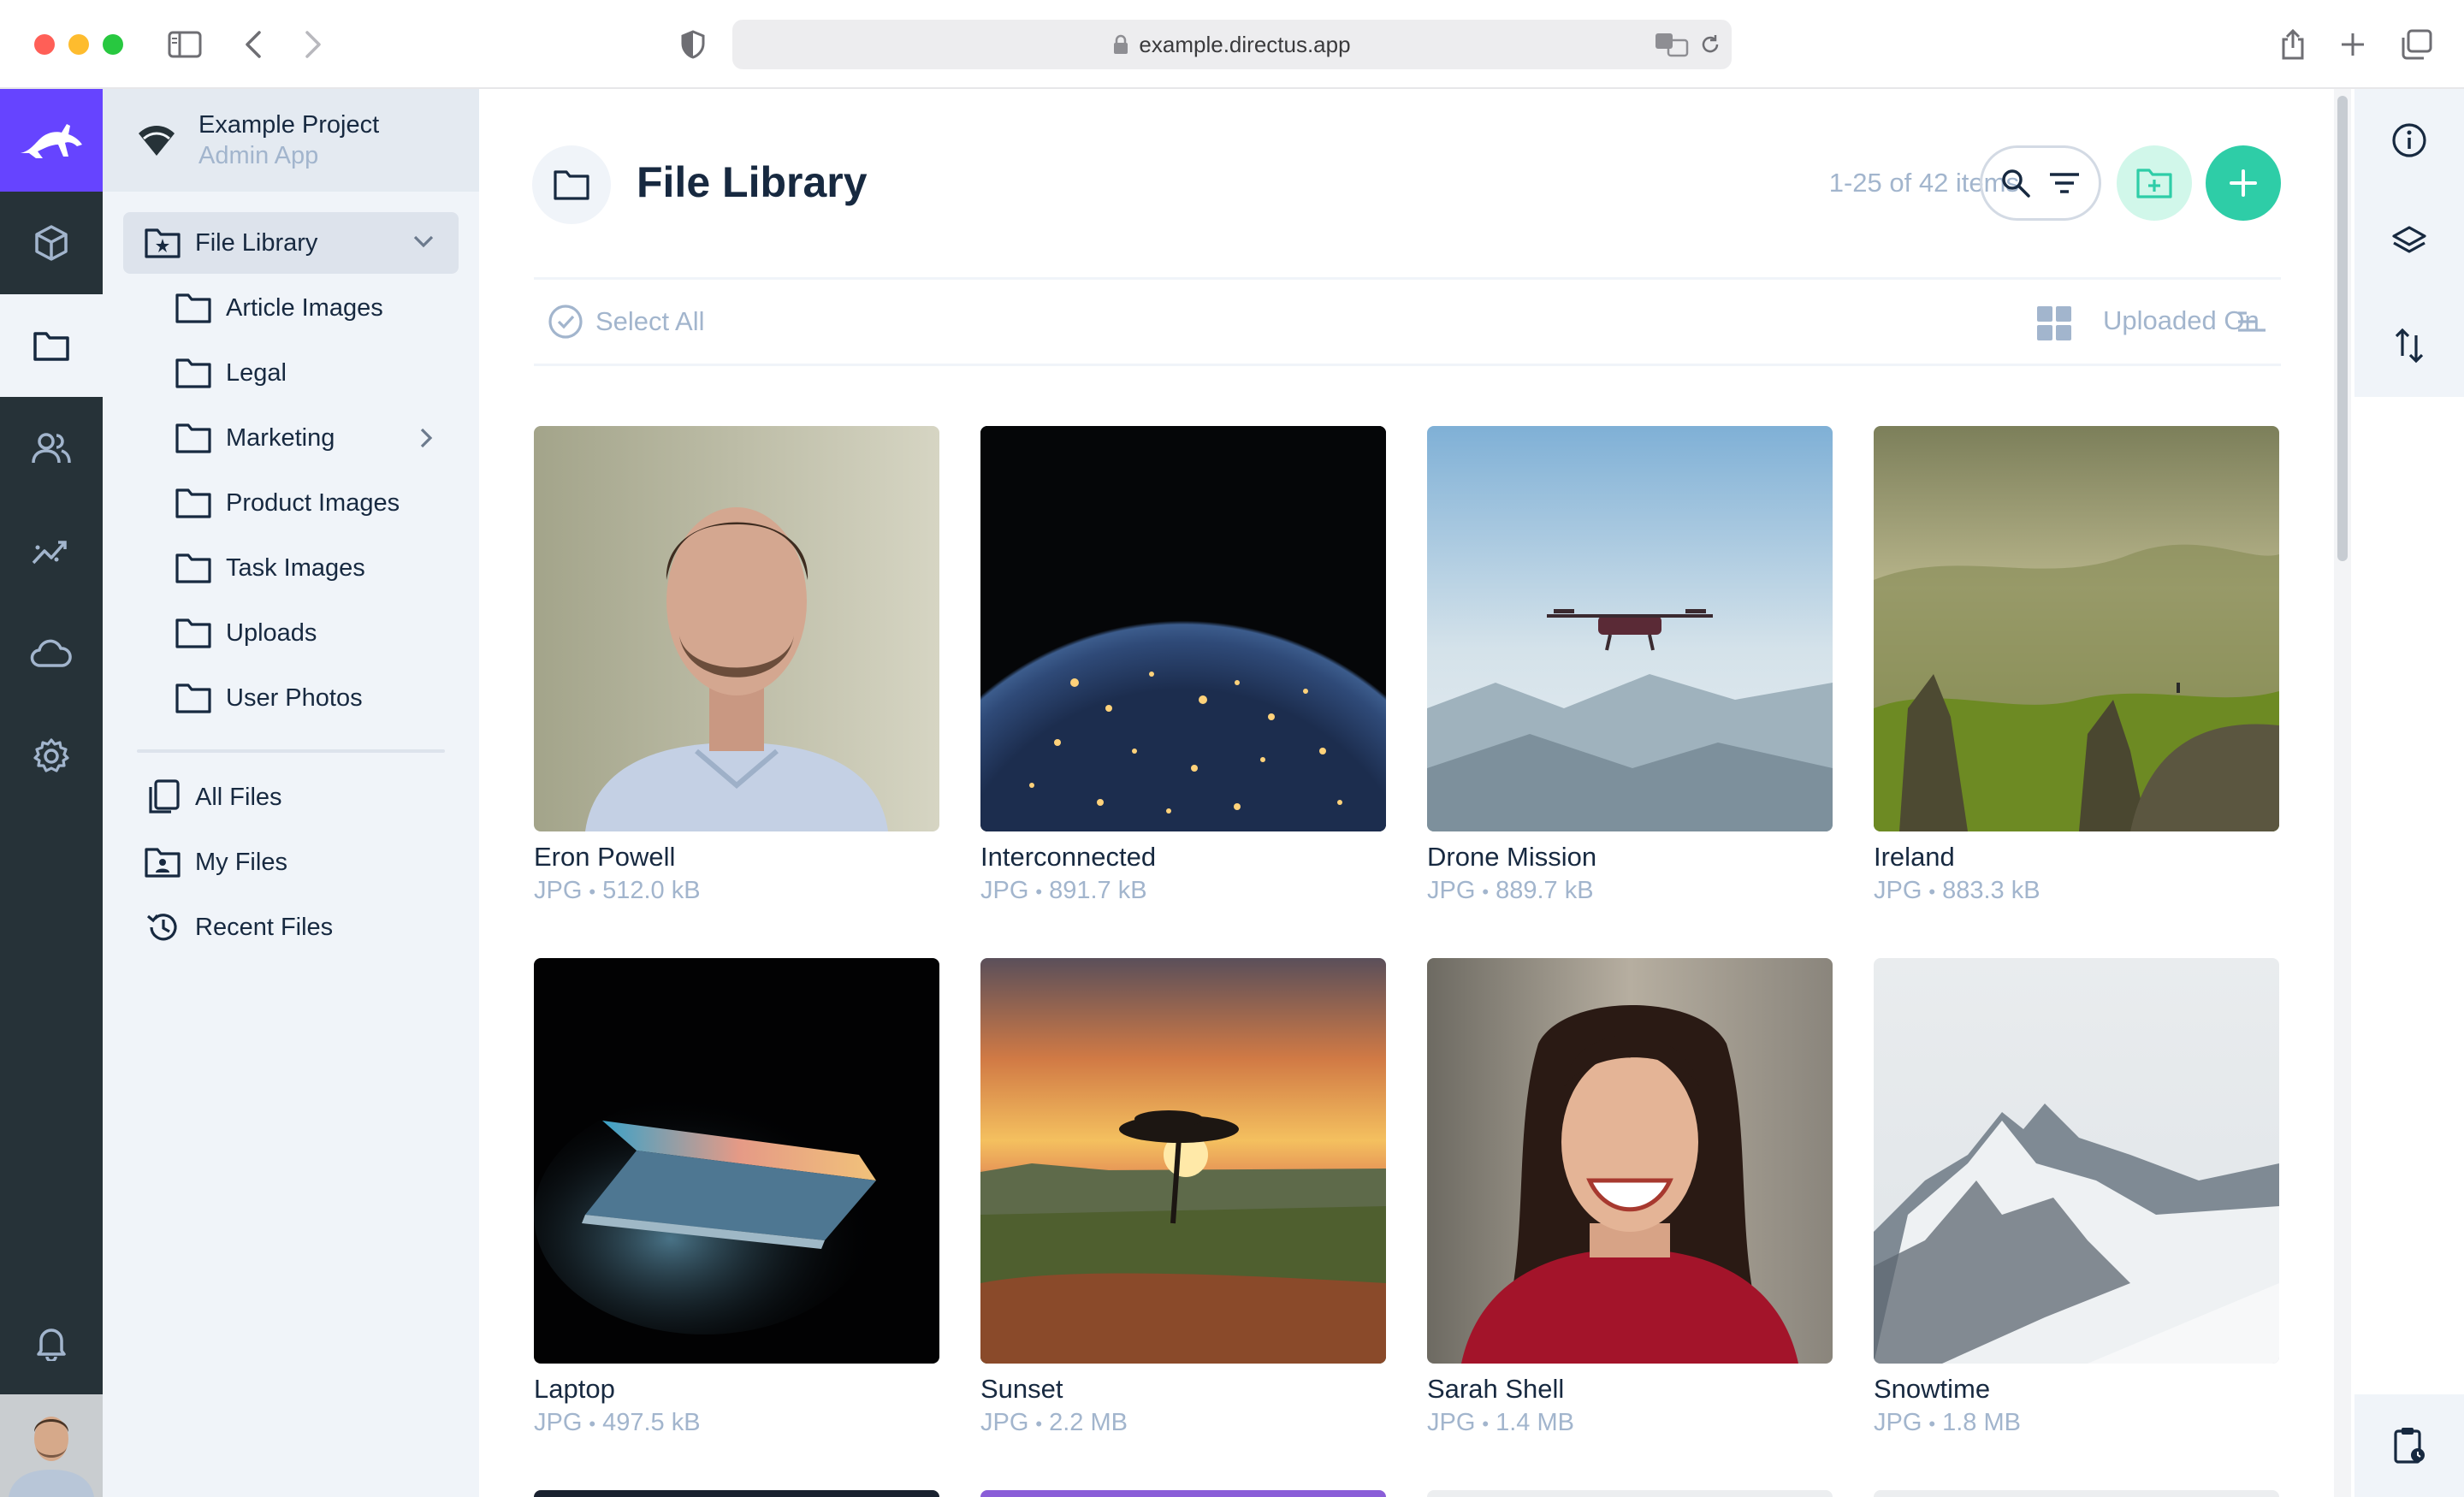  What do you see at coordinates (280, 437) in the screenshot?
I see `folder-label: Marketing` at bounding box center [280, 437].